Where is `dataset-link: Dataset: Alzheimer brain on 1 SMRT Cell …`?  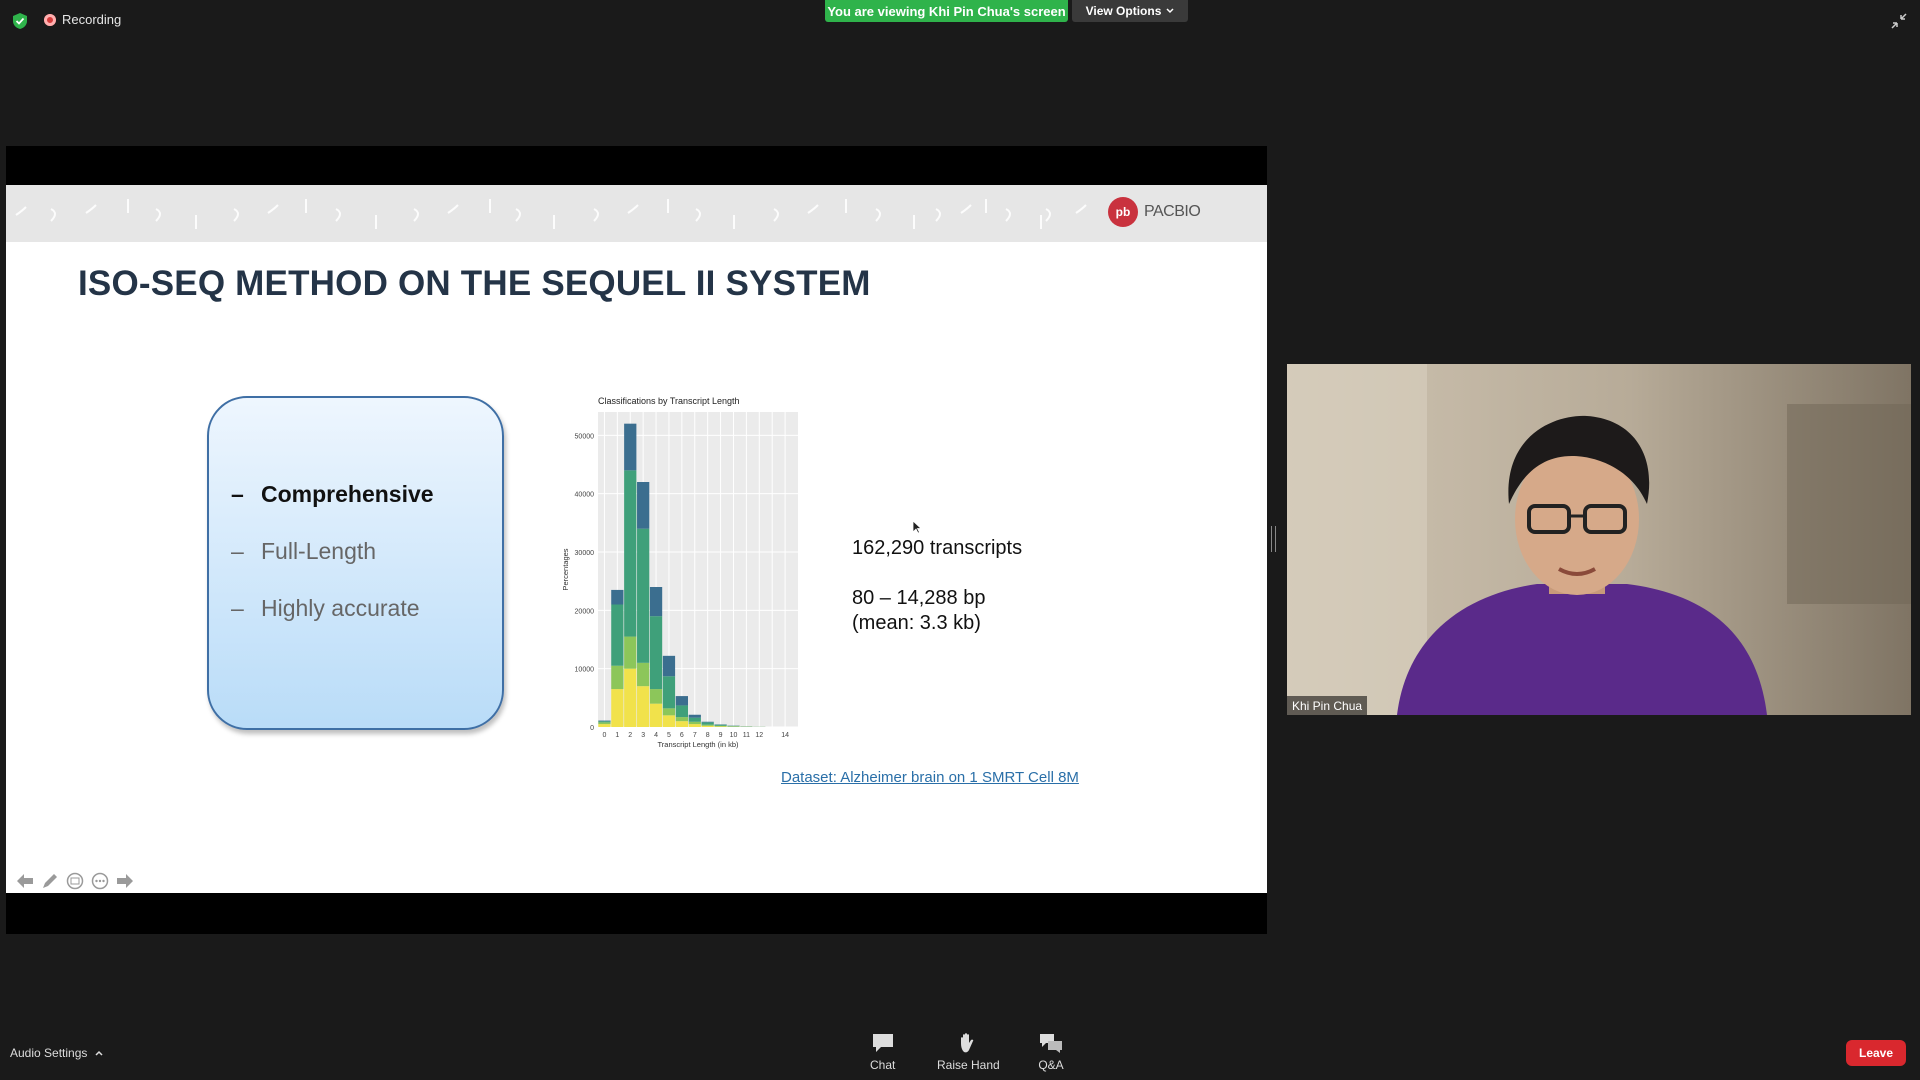
dataset-link: Dataset: Alzheimer brain on 1 SMRT Cell … is located at coordinates (930, 777).